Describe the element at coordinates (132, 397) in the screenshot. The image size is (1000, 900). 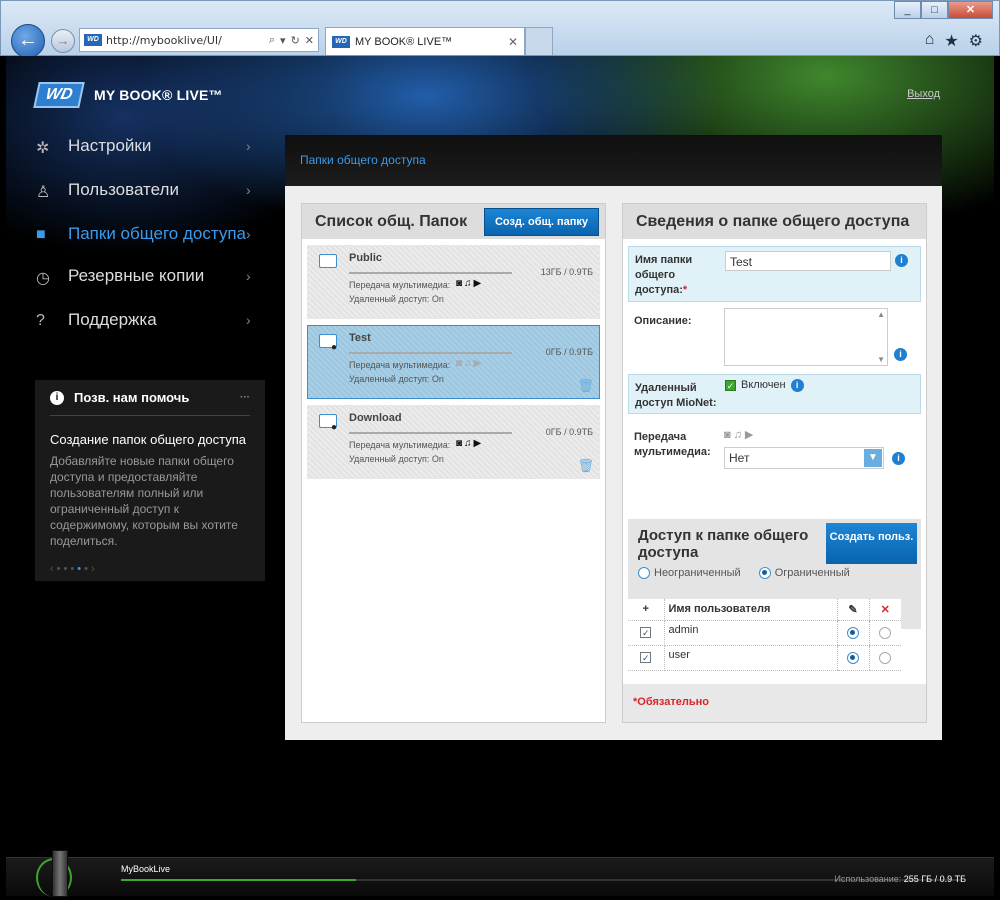
I see `help-title: Позв. нам помочь` at that location.